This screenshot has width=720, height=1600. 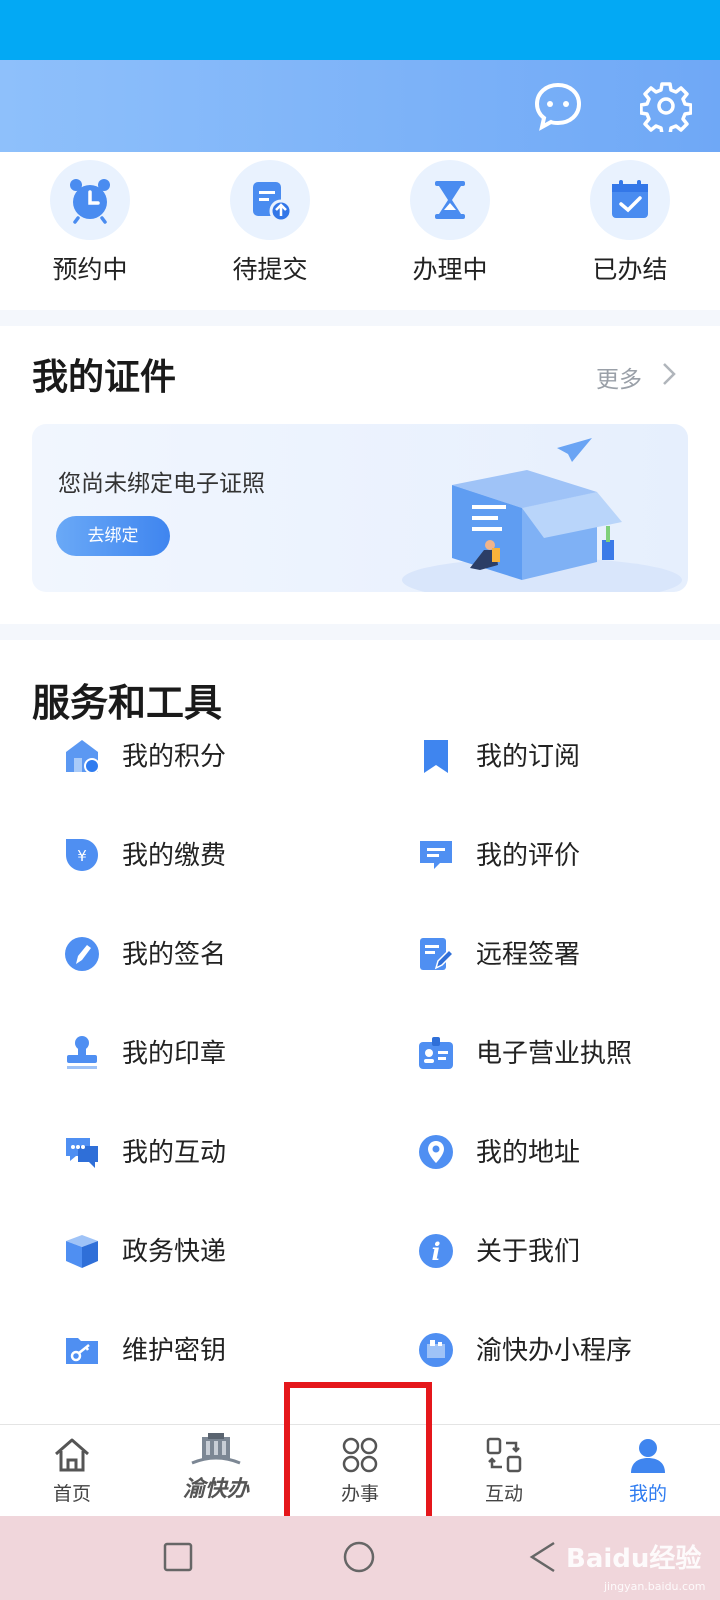 I want to click on tool-mini-program: 渝快办小程序, so click(x=568, y=1348).